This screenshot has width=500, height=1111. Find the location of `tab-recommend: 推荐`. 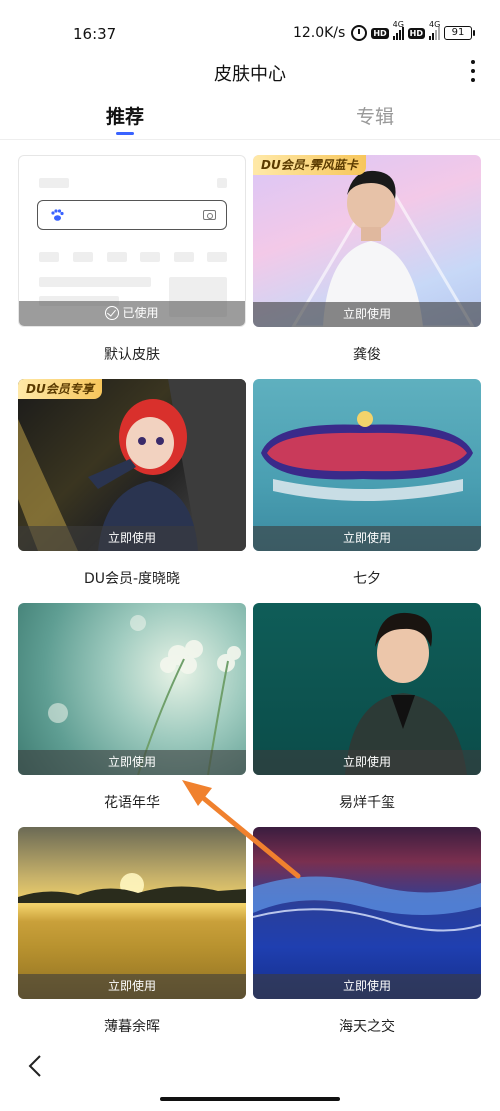

tab-recommend: 推荐 is located at coordinates (125, 115).